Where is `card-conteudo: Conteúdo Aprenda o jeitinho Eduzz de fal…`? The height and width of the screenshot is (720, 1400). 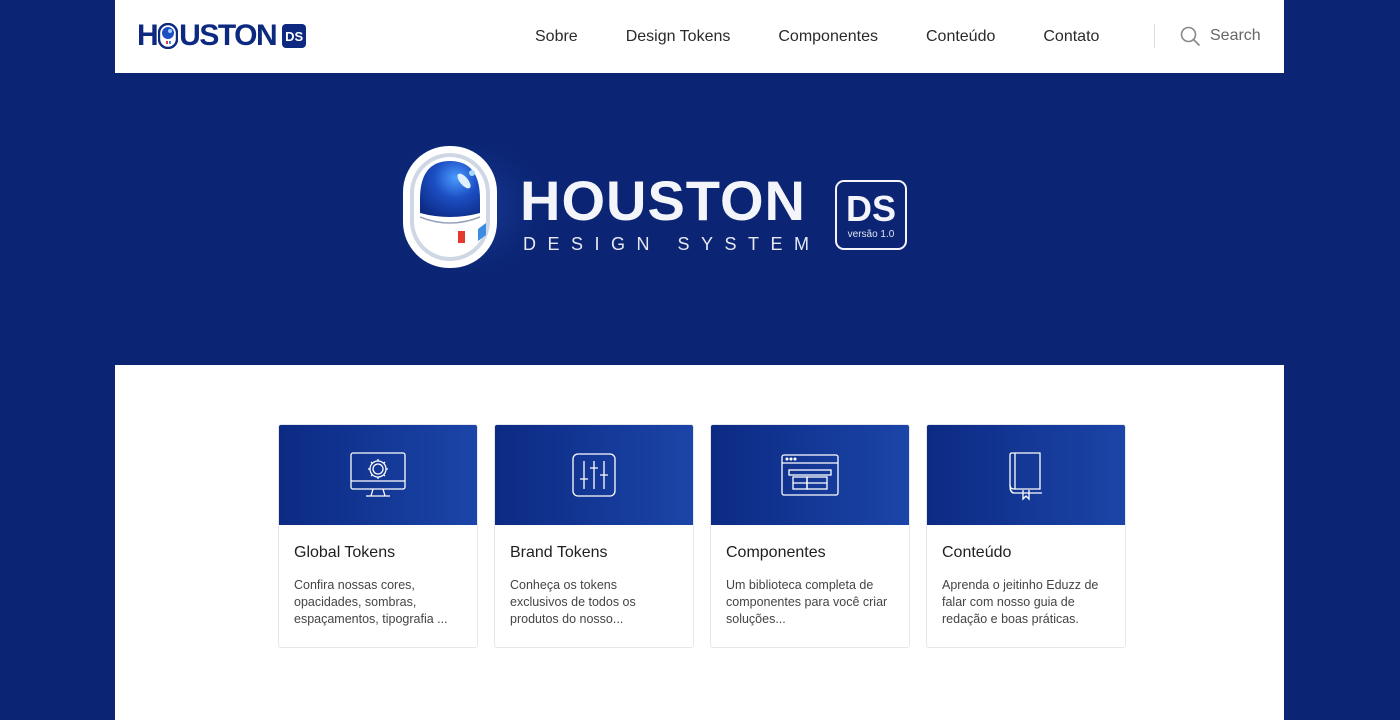 card-conteudo: Conteúdo Aprenda o jeitinho Eduzz de fal… is located at coordinates (1026, 536).